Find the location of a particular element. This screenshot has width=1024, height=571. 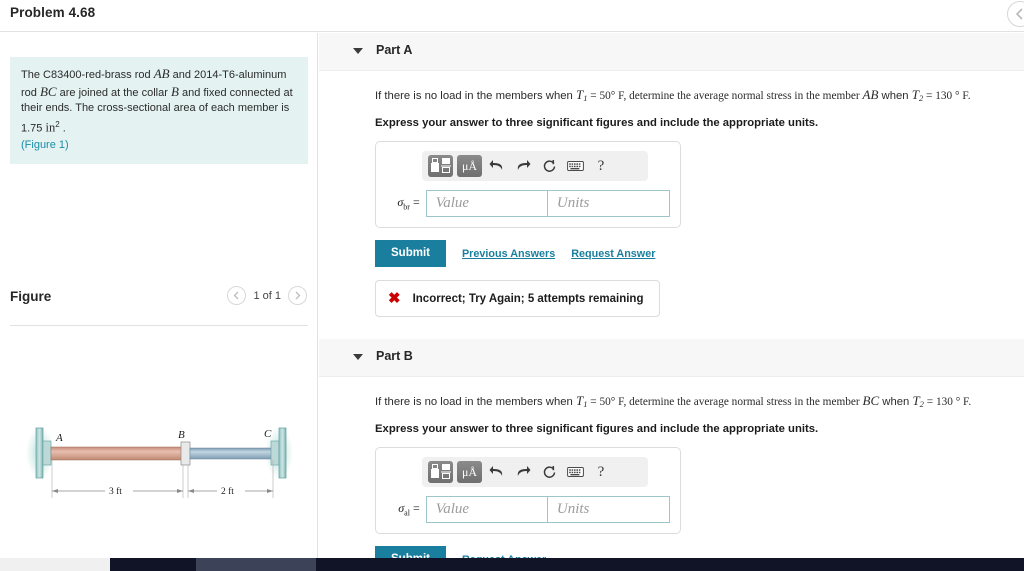

part-b-member: BC is located at coordinates (871, 400).